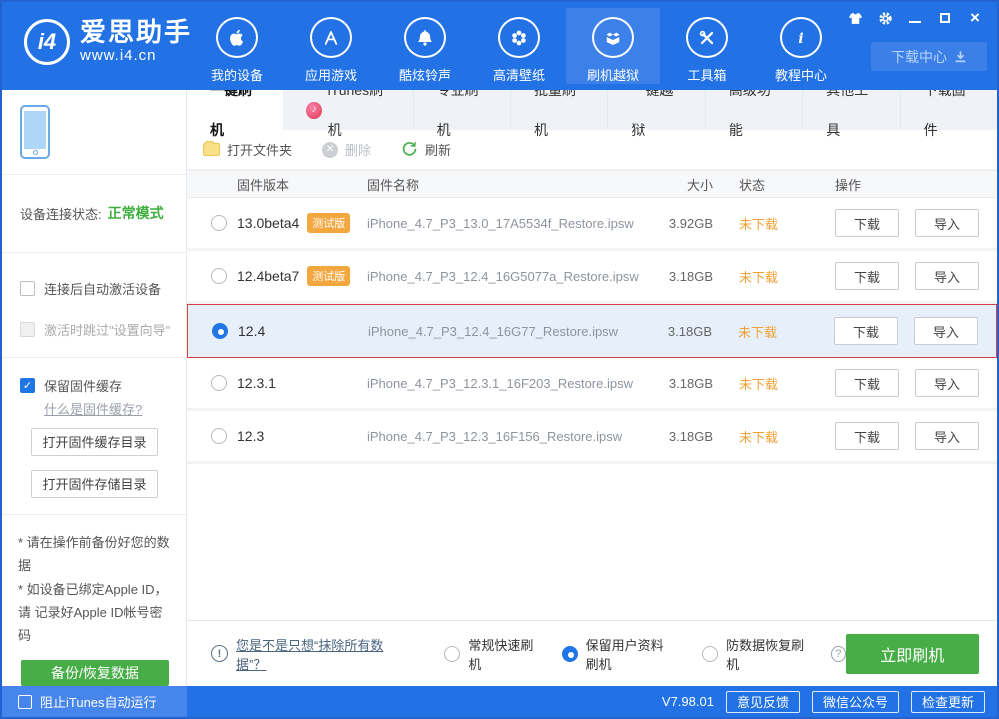 The image size is (999, 719). What do you see at coordinates (657, 110) in the screenshot?
I see `tab-one-click-jailbreak: 一键越狱` at bounding box center [657, 110].